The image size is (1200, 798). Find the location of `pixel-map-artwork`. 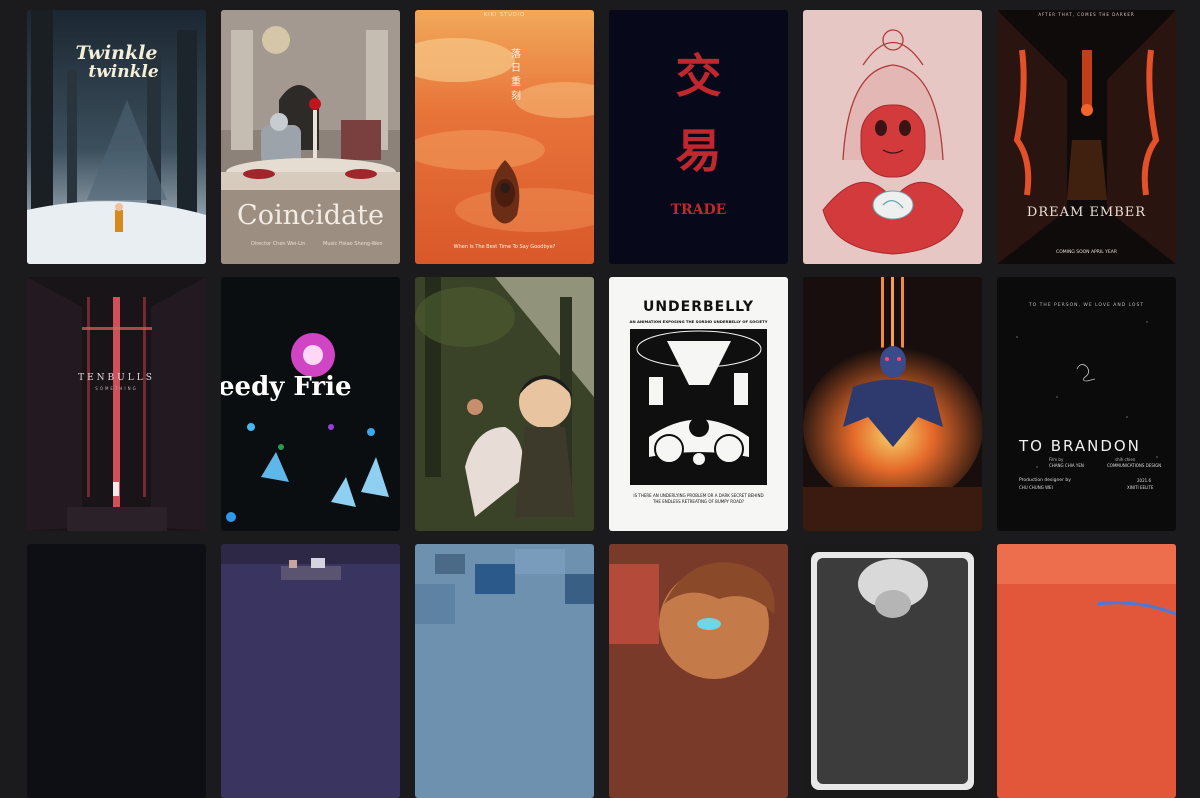

pixel-map-artwork is located at coordinates (504, 671).